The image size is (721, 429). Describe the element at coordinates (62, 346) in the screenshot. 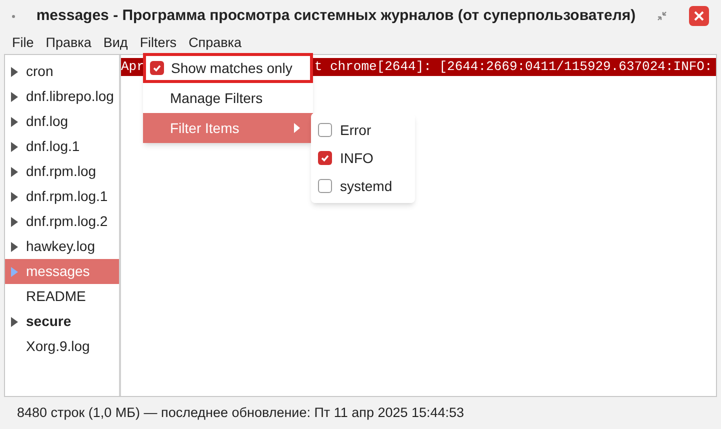

I see `sidebar-item: Xorg.9.log` at that location.